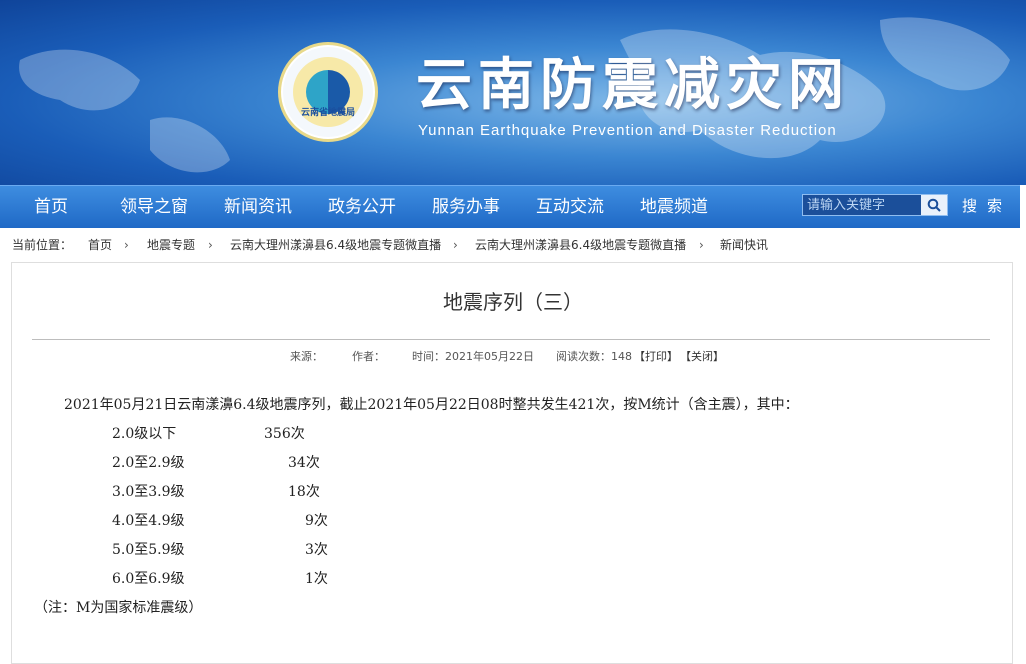 This screenshot has height=664, width=1026. What do you see at coordinates (316, 521) in the screenshot?
I see `row-count: 9次` at bounding box center [316, 521].